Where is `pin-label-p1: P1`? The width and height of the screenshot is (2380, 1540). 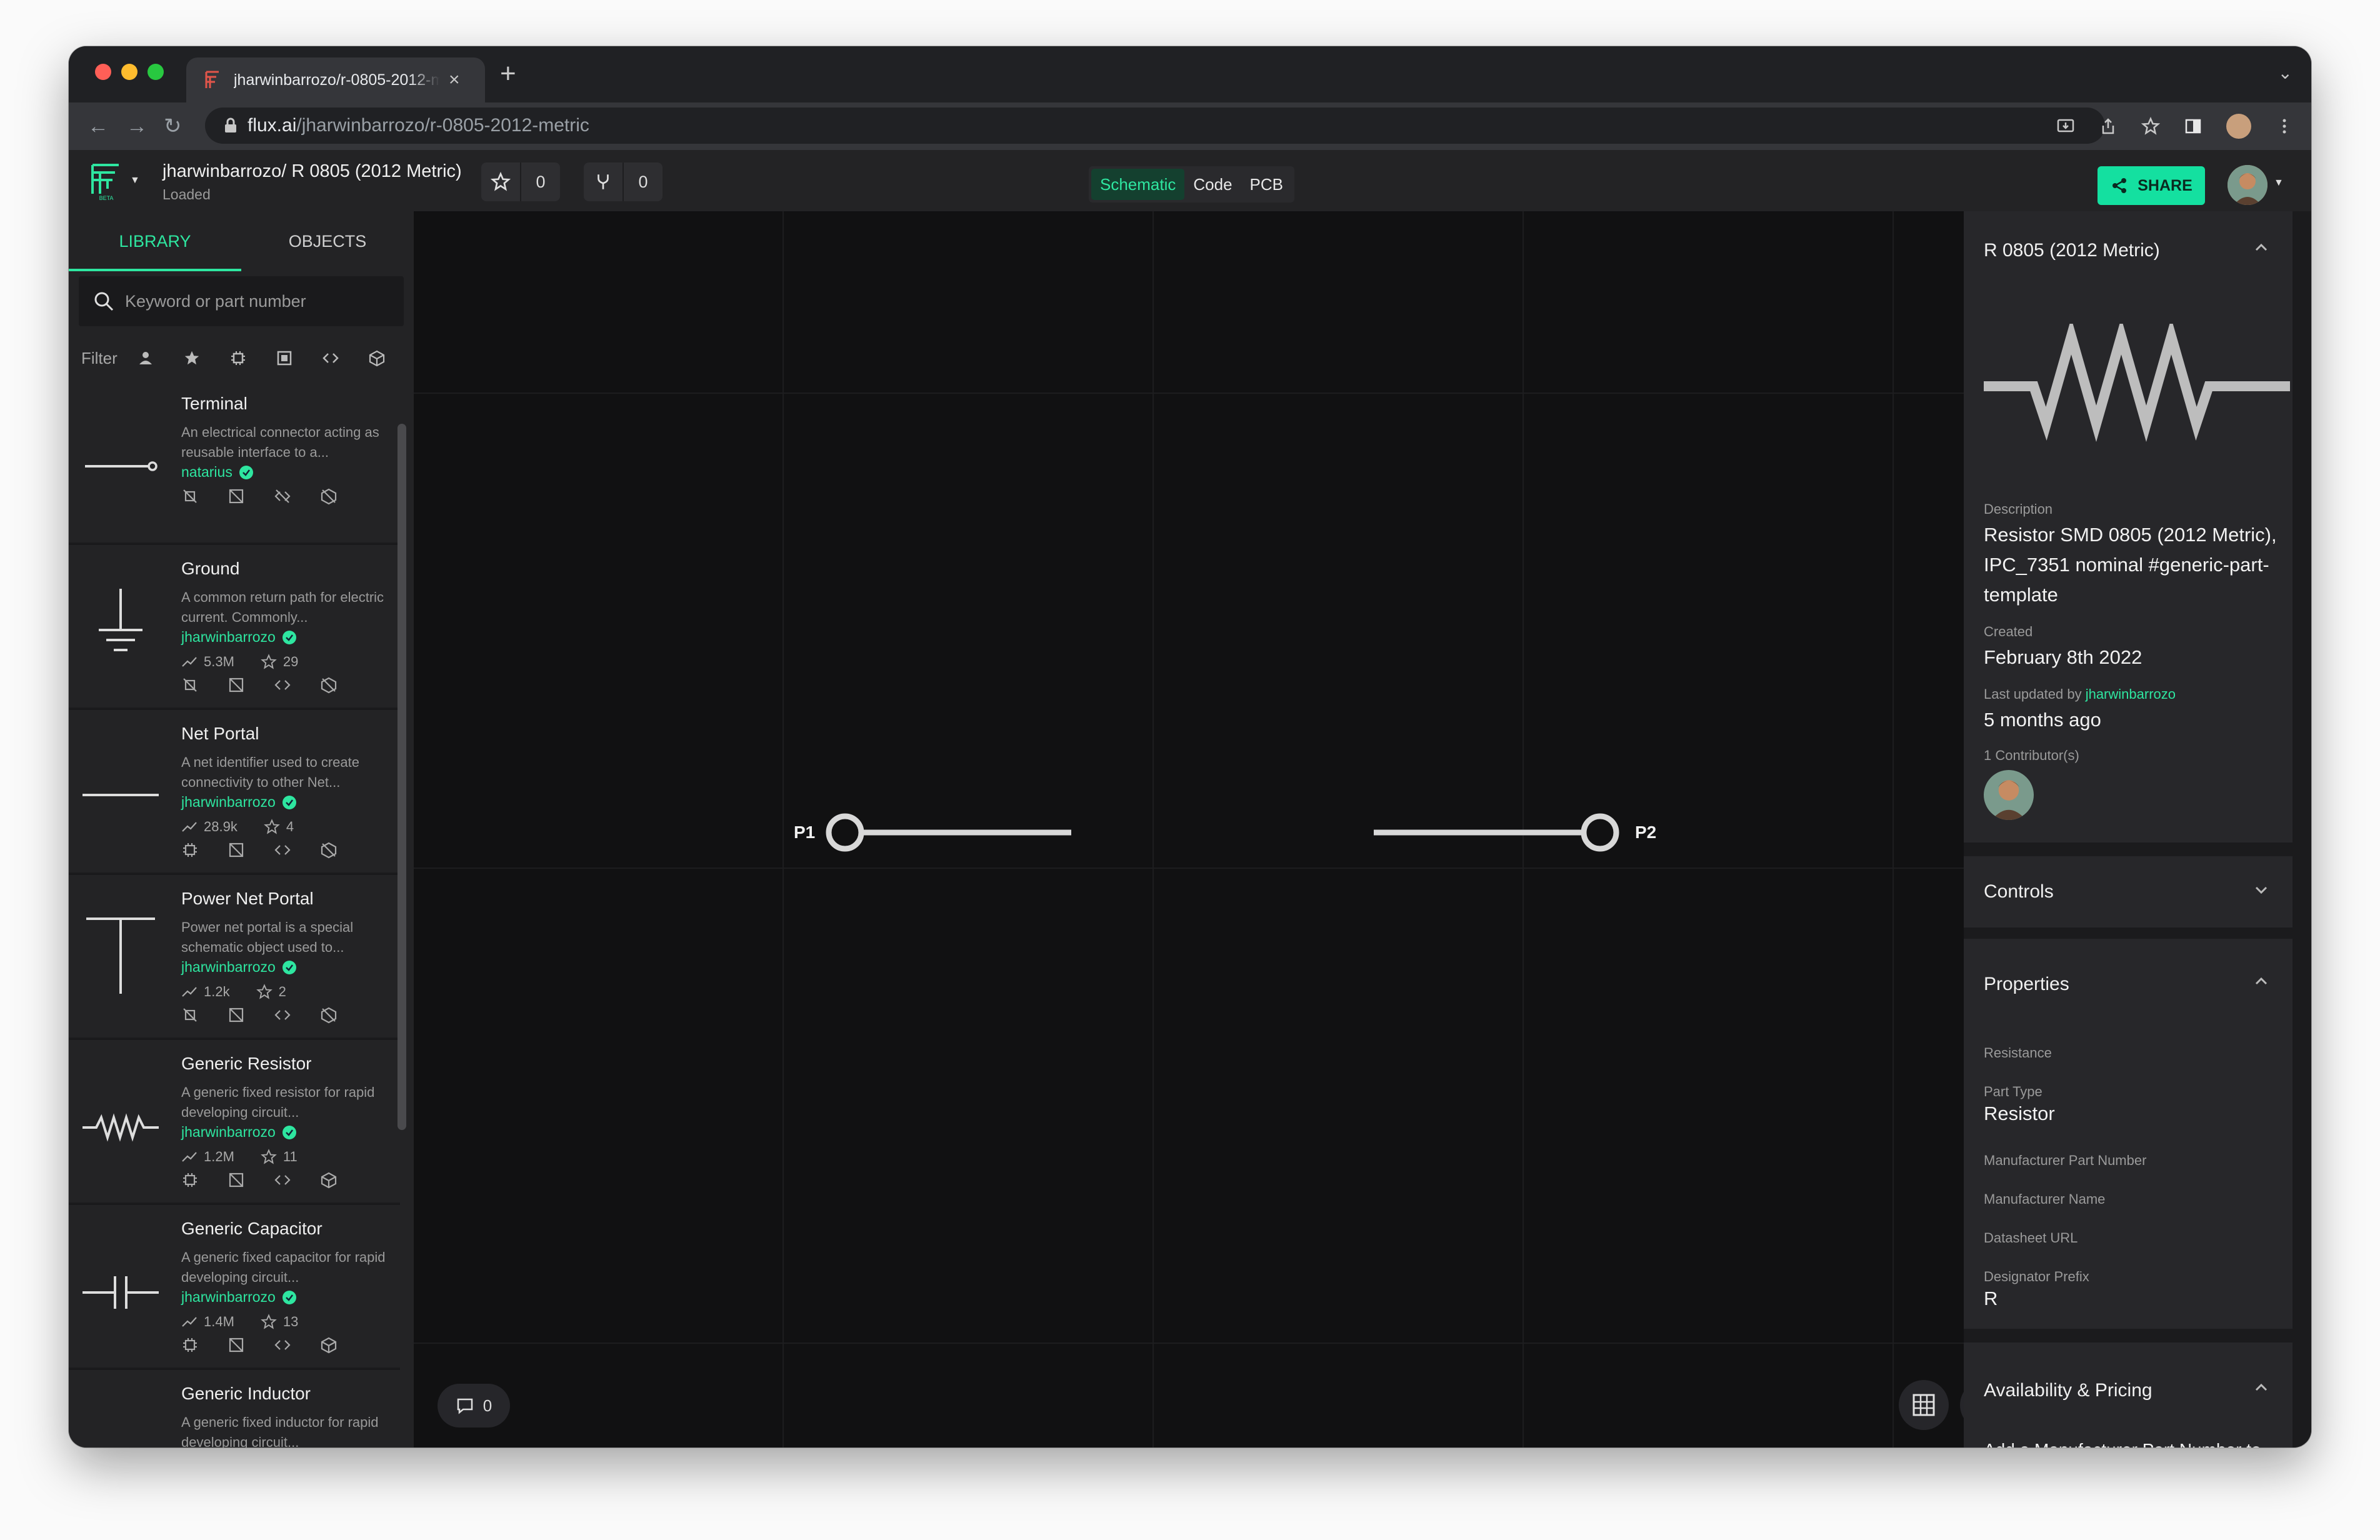 pin-label-p1: P1 is located at coordinates (804, 832).